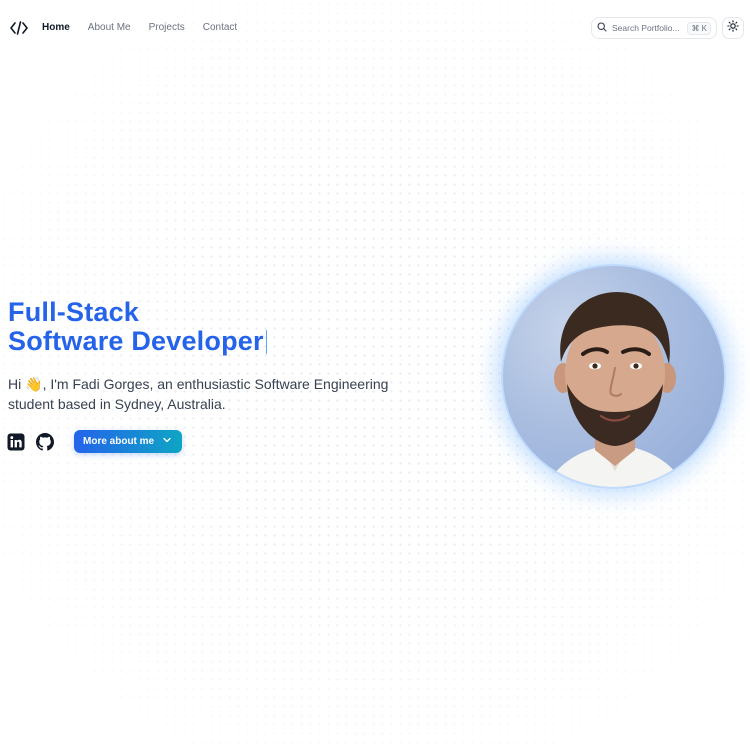  Describe the element at coordinates (602, 28) in the screenshot. I see `search-icon` at that location.